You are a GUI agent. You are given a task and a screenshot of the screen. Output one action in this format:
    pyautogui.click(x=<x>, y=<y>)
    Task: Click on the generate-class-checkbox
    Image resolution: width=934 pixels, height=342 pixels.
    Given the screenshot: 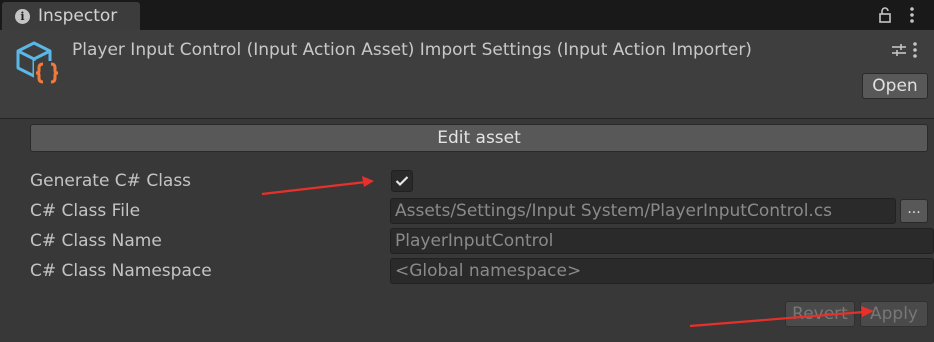 What is the action you would take?
    pyautogui.click(x=402, y=181)
    